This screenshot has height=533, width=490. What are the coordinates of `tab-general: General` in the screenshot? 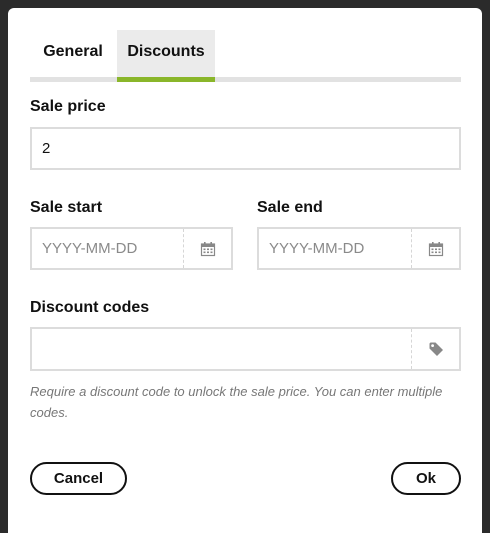 It's located at (73, 53).